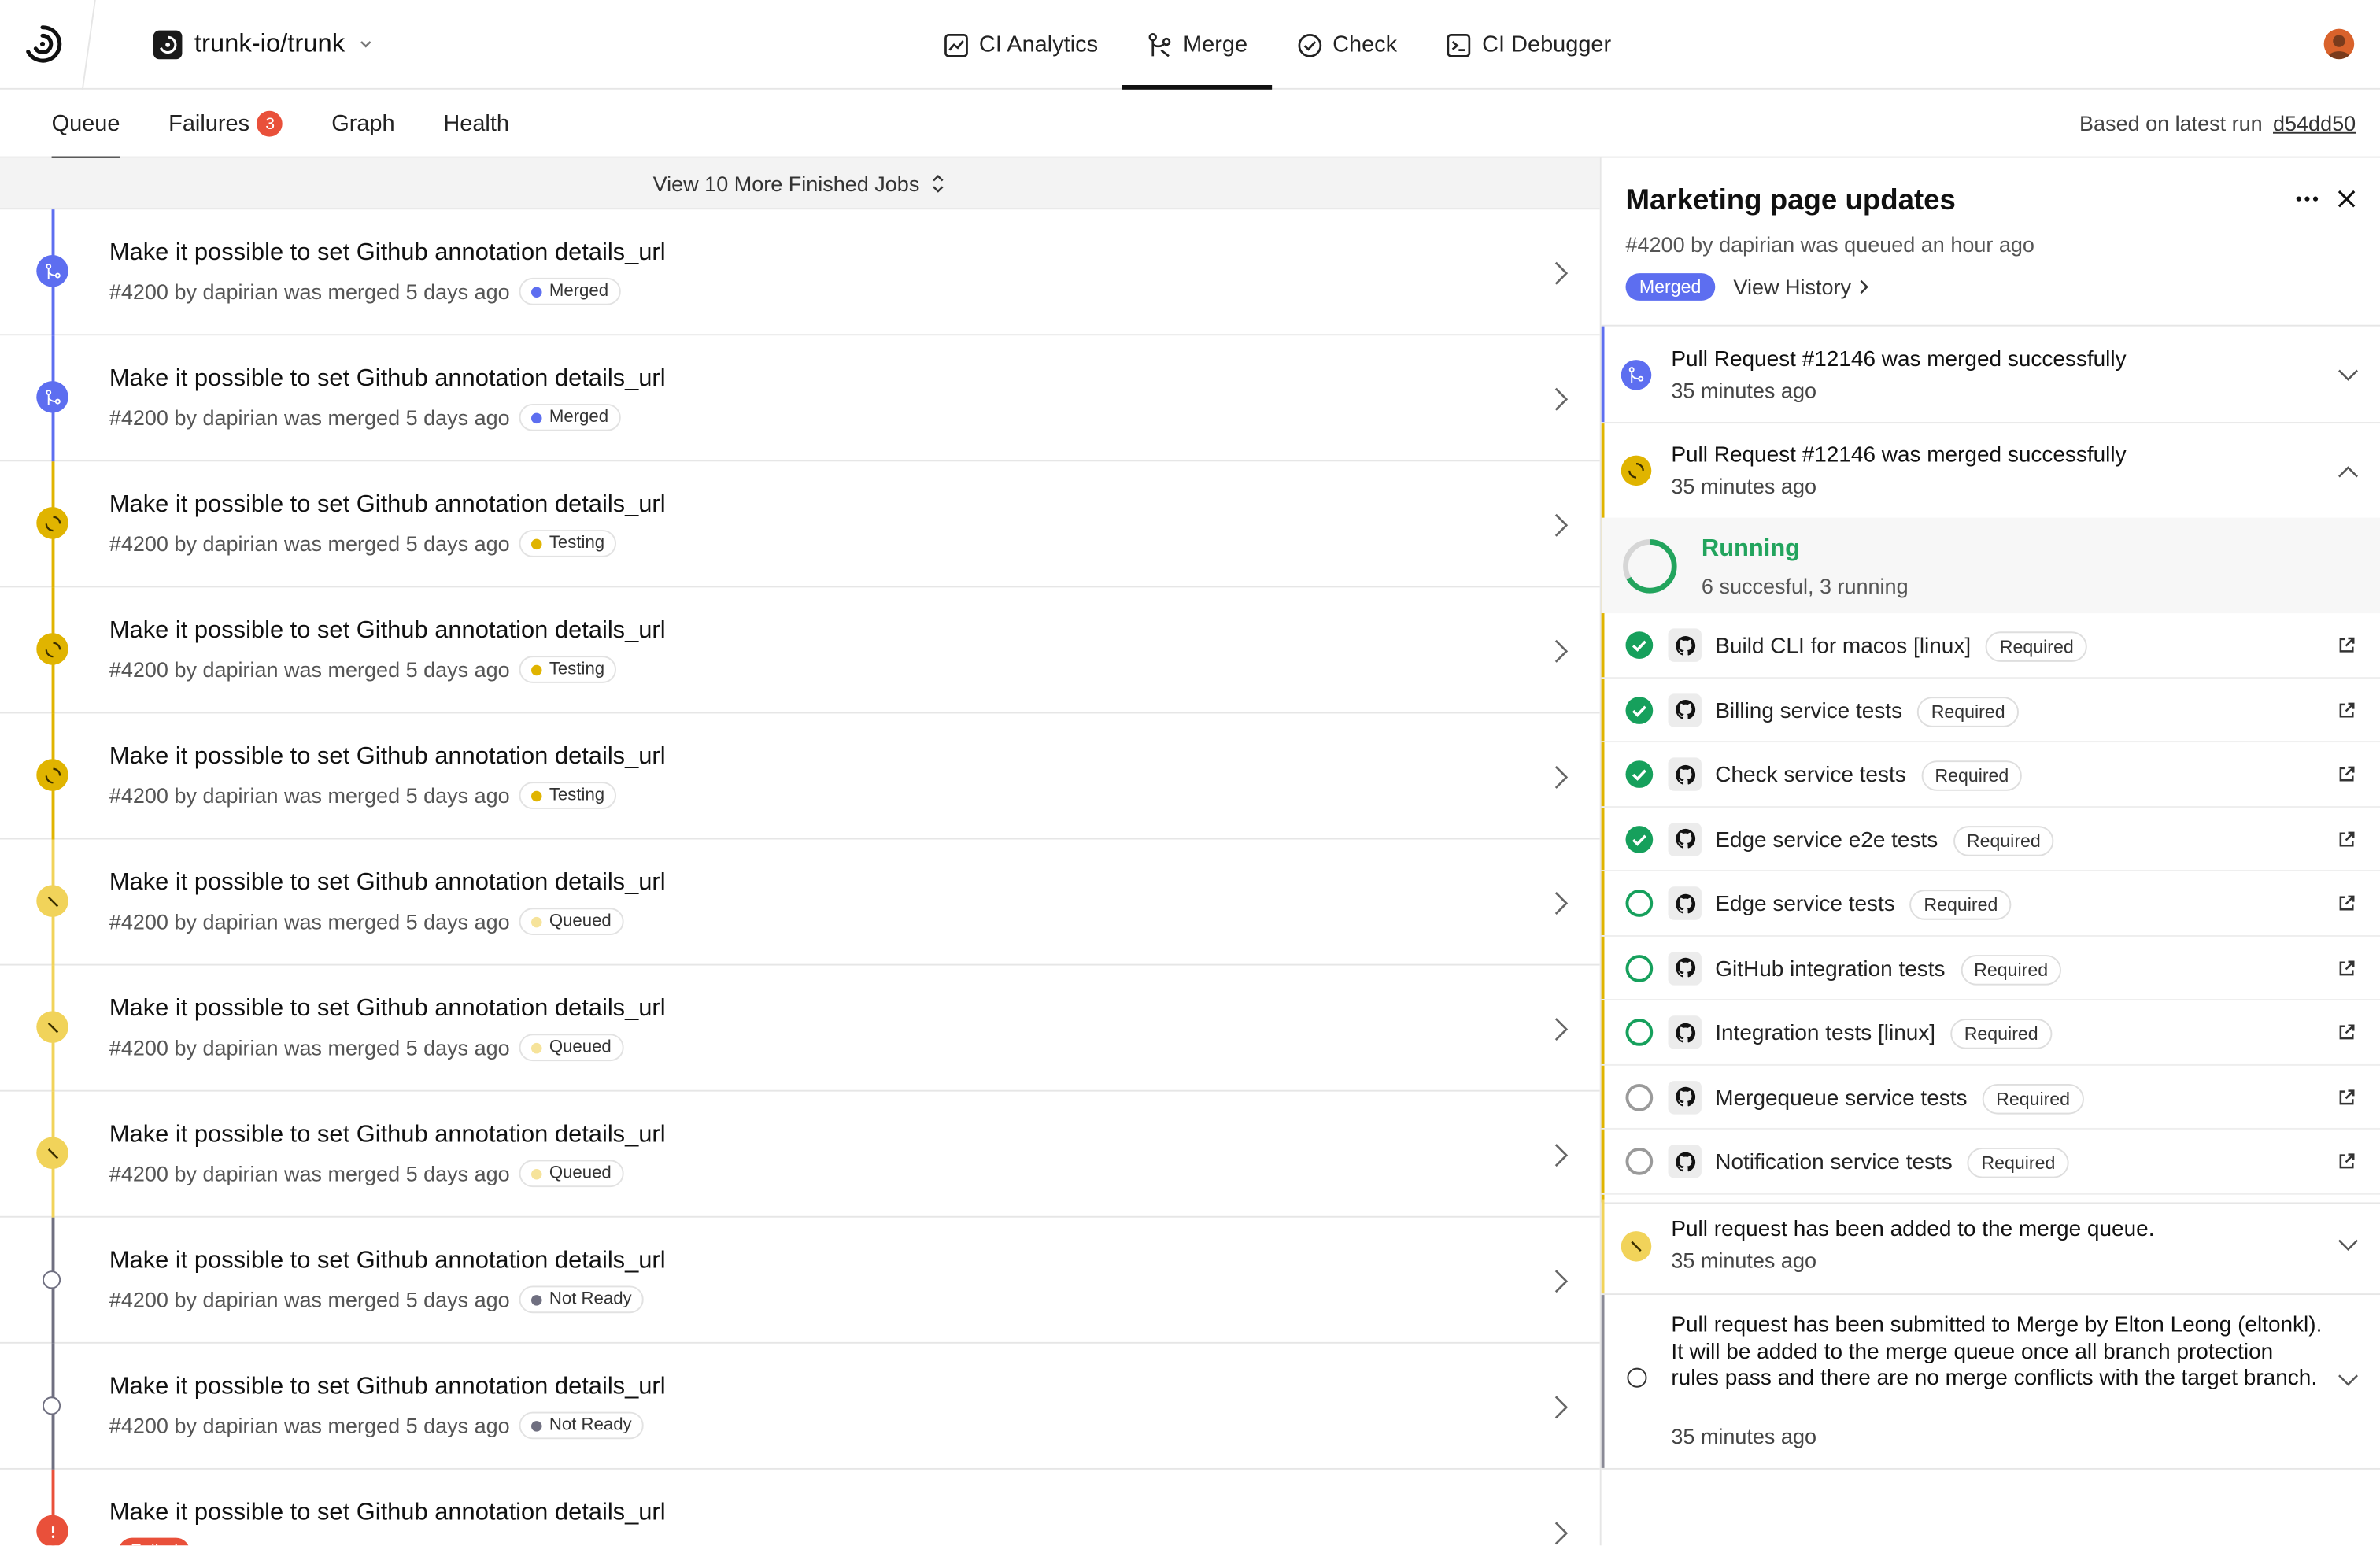  I want to click on testing-icon, so click(52, 523).